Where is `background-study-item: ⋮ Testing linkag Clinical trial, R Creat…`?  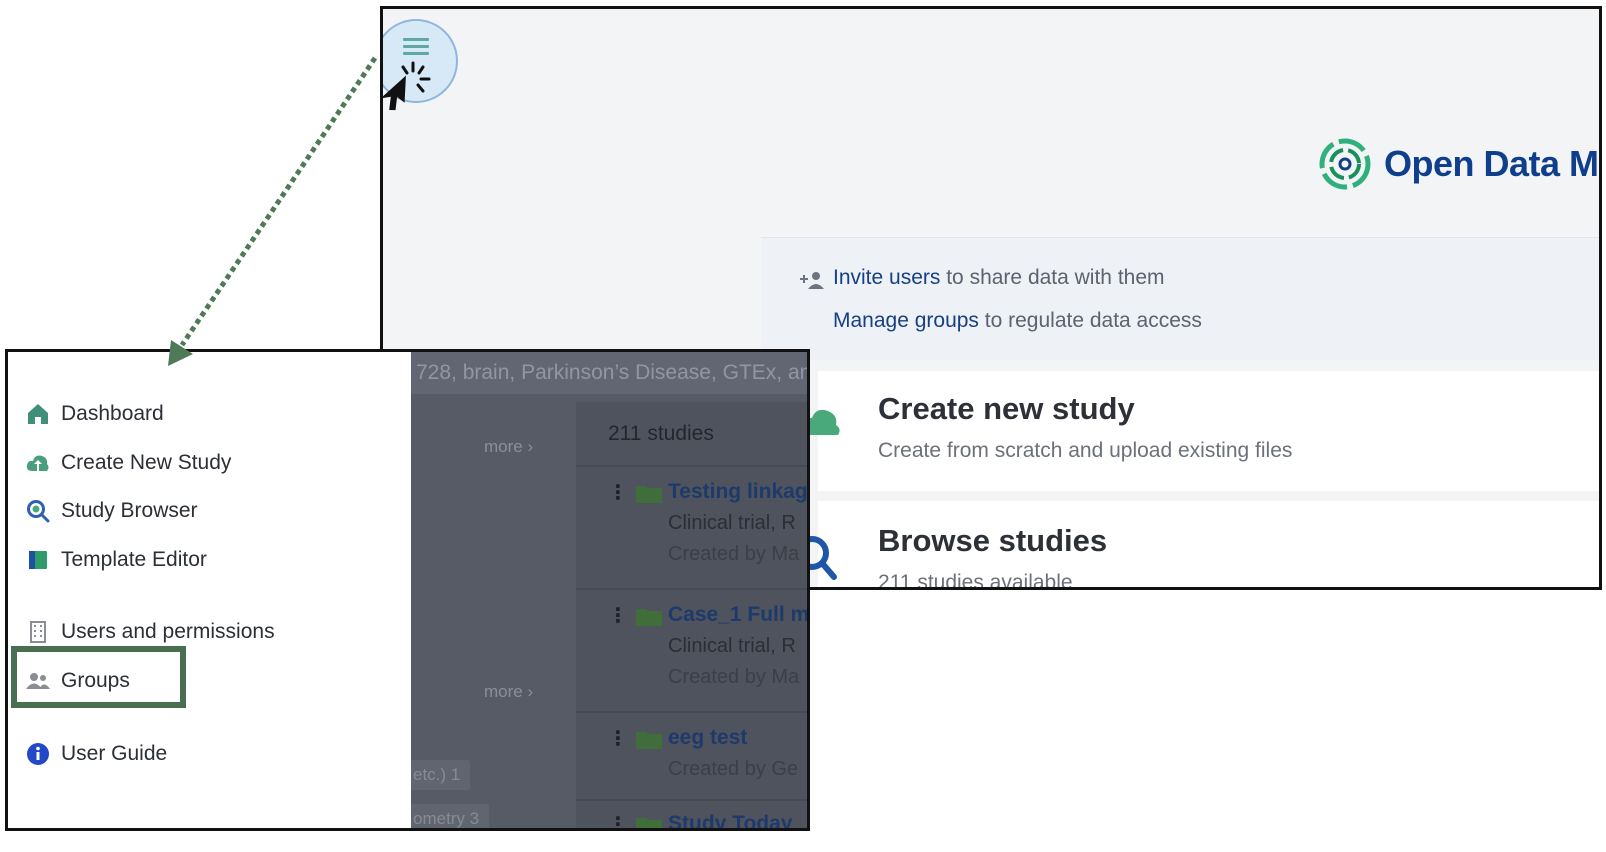
background-study-item: ⋮ Testing linkag Clinical trial, R Creat… is located at coordinates (708, 522).